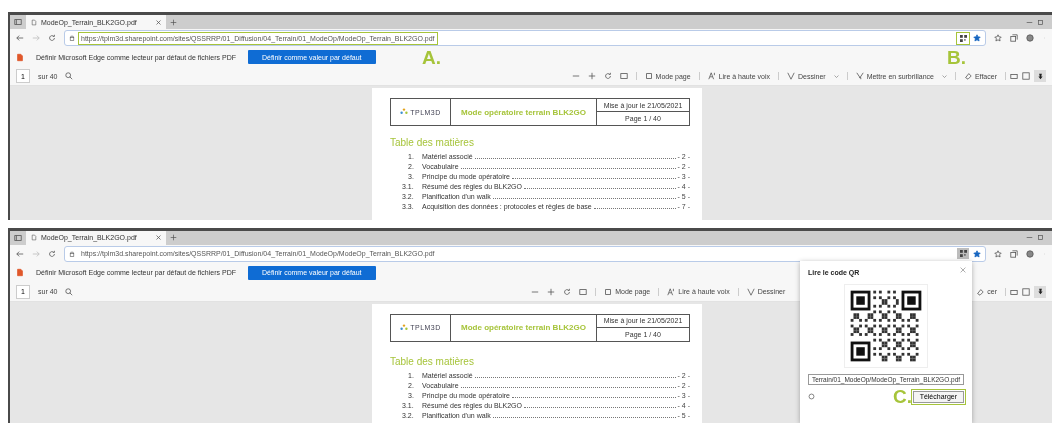 The image size is (1052, 423). I want to click on annotation-label: C., so click(902, 396).